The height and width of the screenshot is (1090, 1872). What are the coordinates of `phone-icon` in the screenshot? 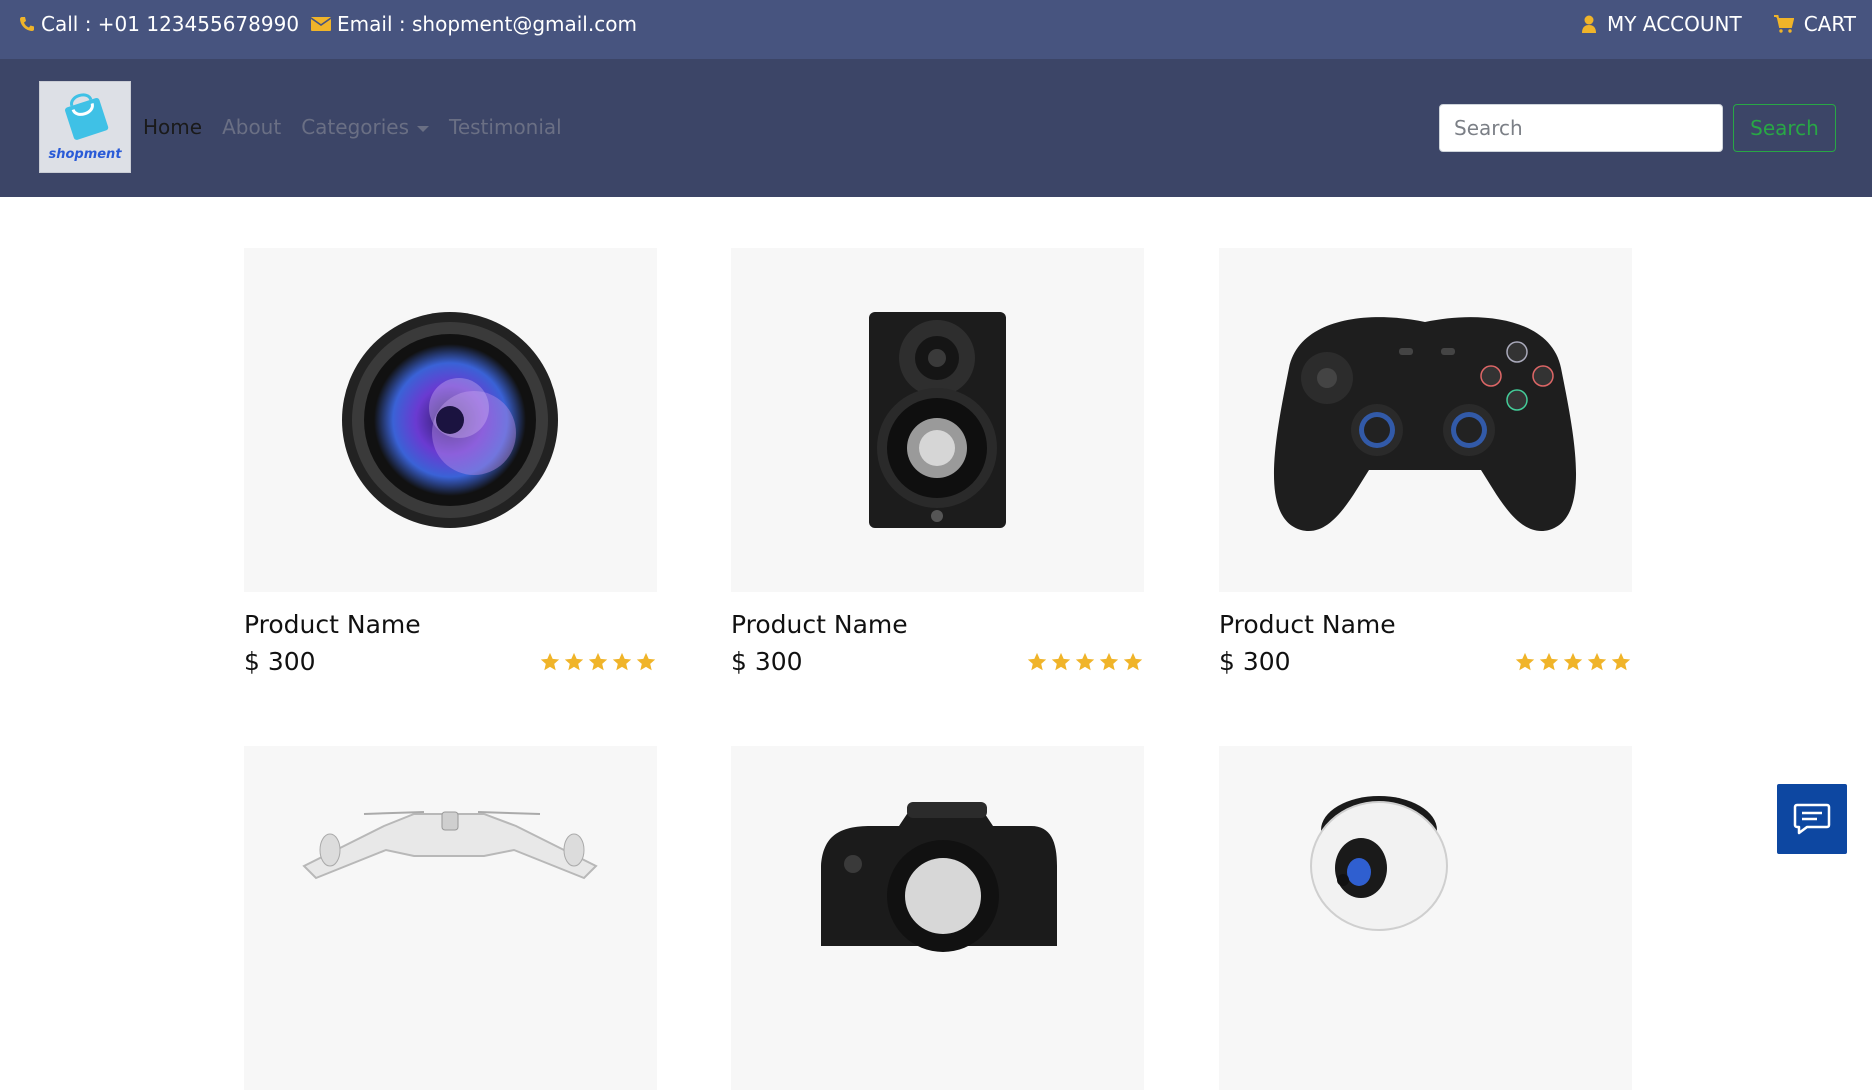 It's located at (27, 24).